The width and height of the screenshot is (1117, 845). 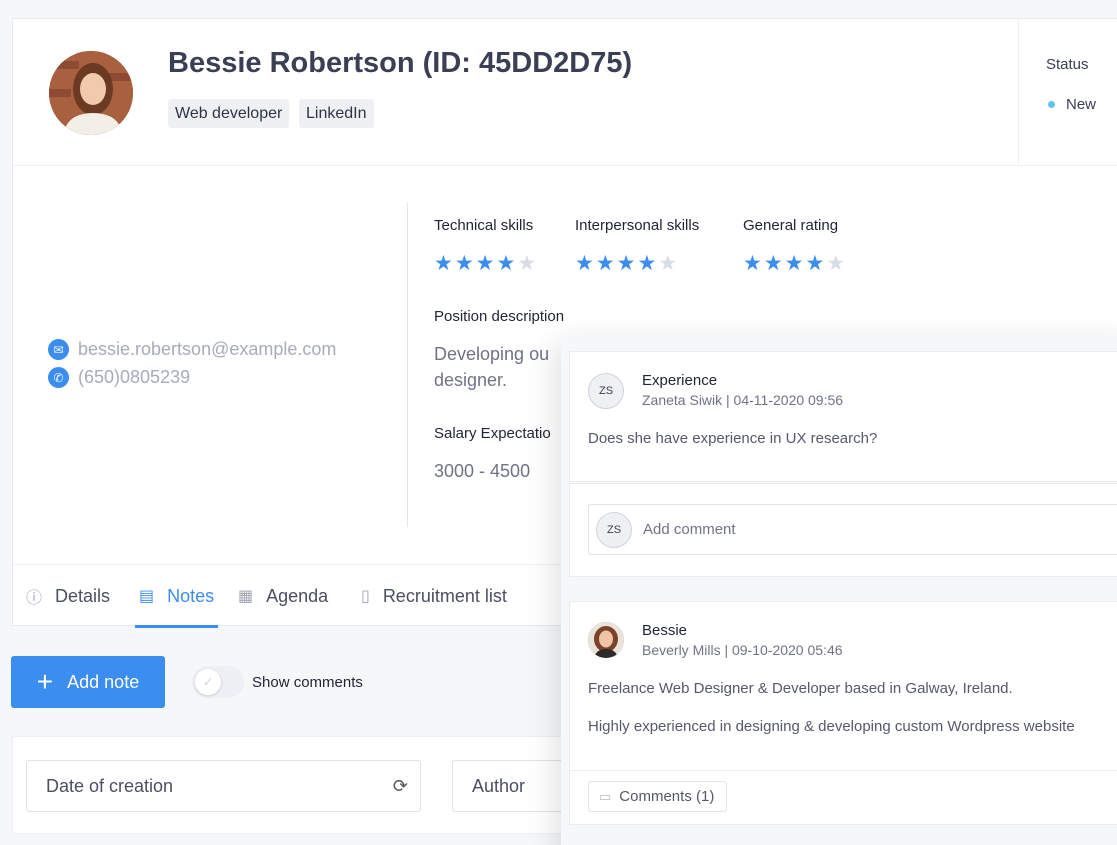 I want to click on calendar-icon: ▦, so click(x=246, y=596).